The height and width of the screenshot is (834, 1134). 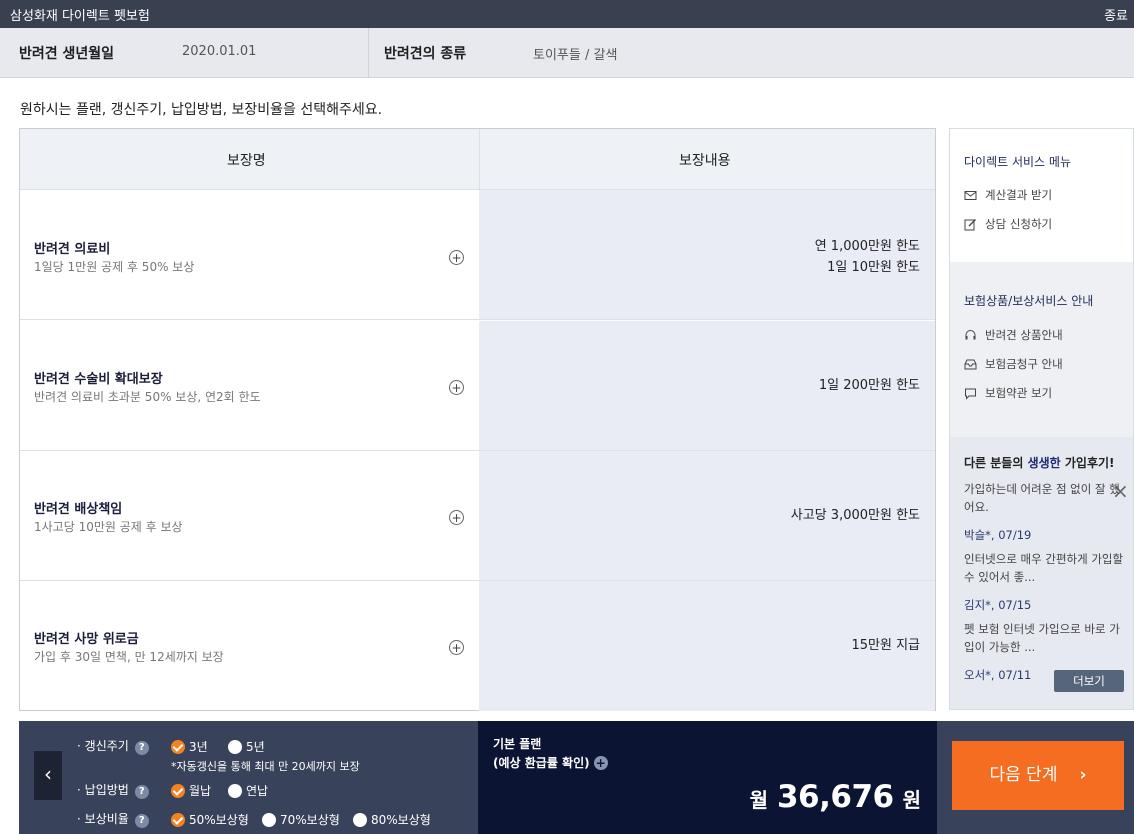 I want to click on renewal-option-5y: 5년, so click(x=246, y=746).